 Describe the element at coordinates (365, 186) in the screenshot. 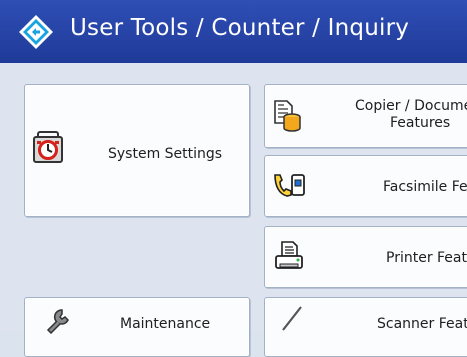

I see `facsimile-features-button: Facsimile Feat` at that location.